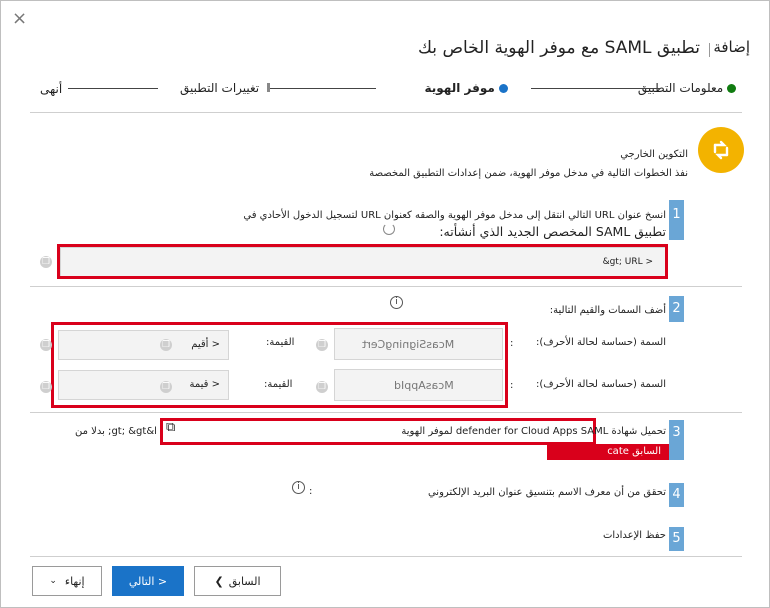 The height and width of the screenshot is (608, 770). Describe the element at coordinates (170, 427) in the screenshot. I see `download-icon: ⧉` at that location.